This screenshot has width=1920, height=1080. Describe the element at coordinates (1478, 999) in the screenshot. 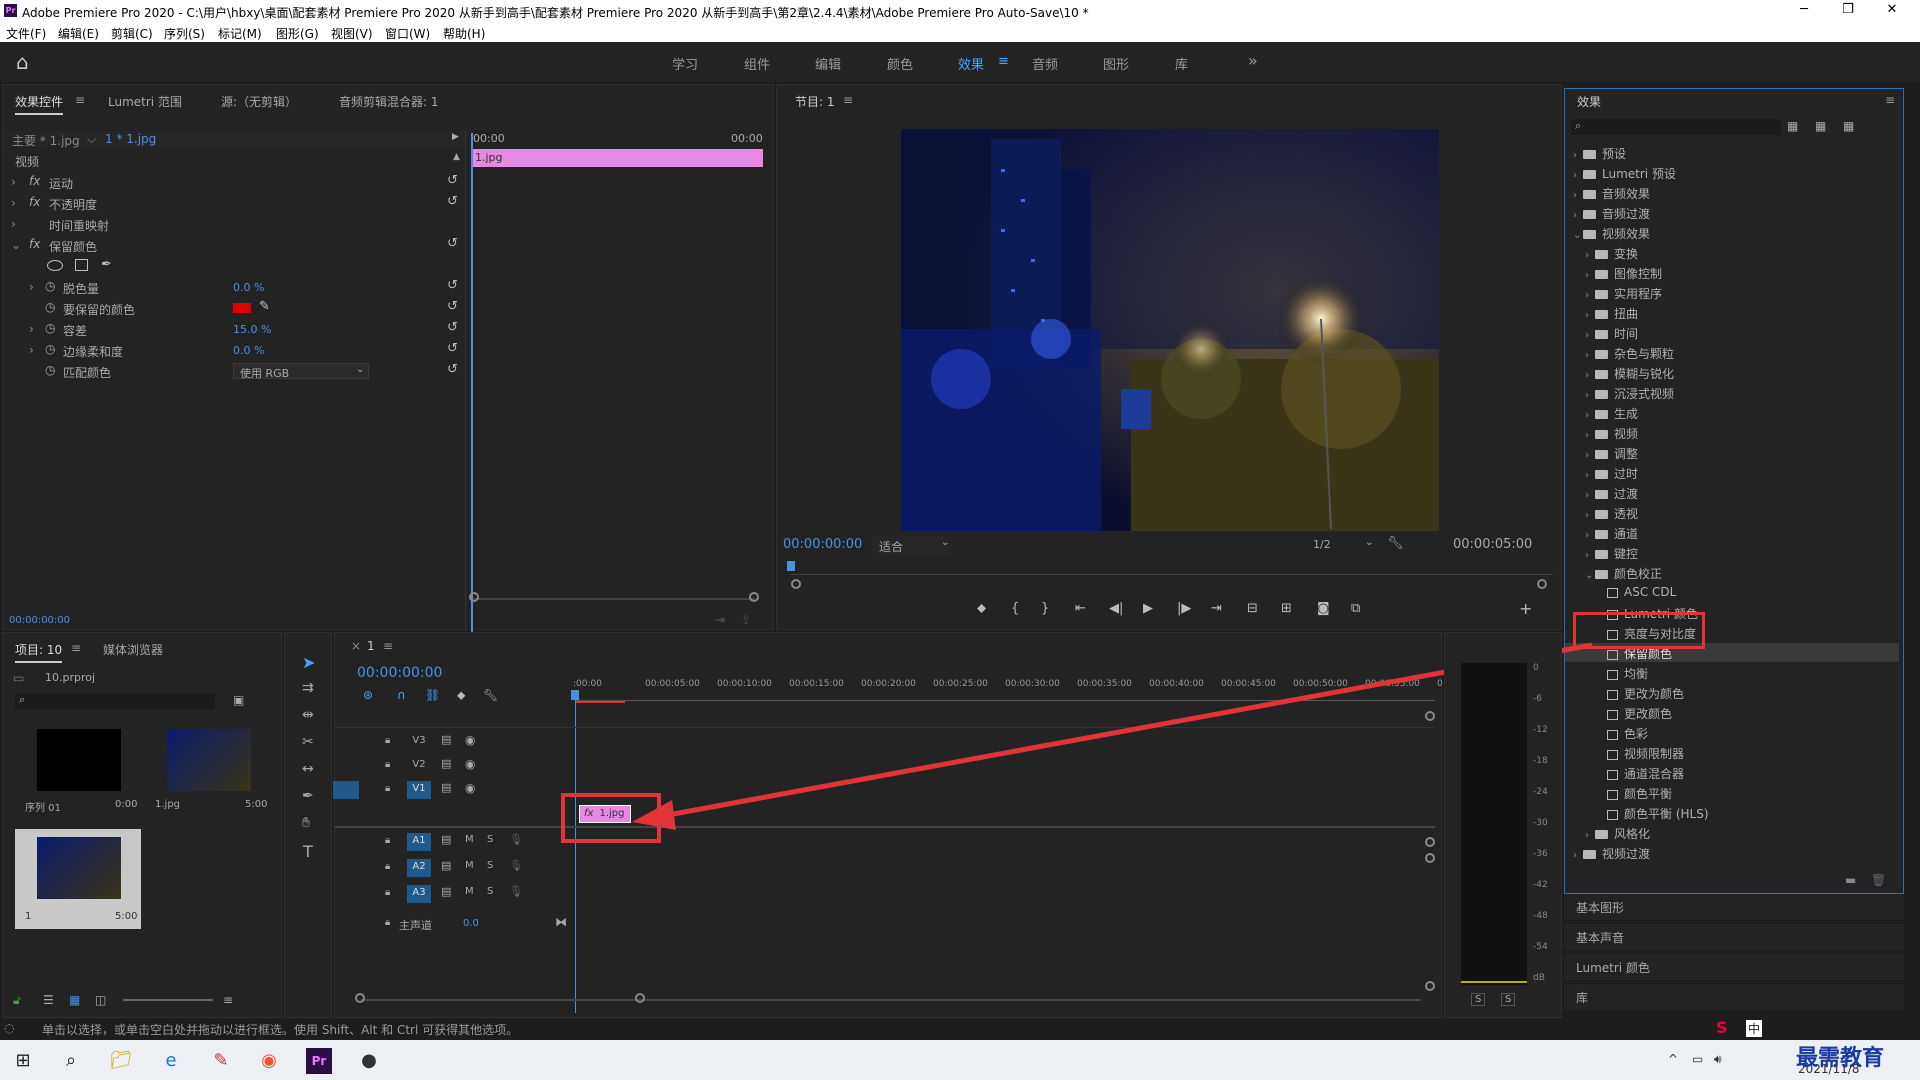

I see `solo-left-button: S` at that location.